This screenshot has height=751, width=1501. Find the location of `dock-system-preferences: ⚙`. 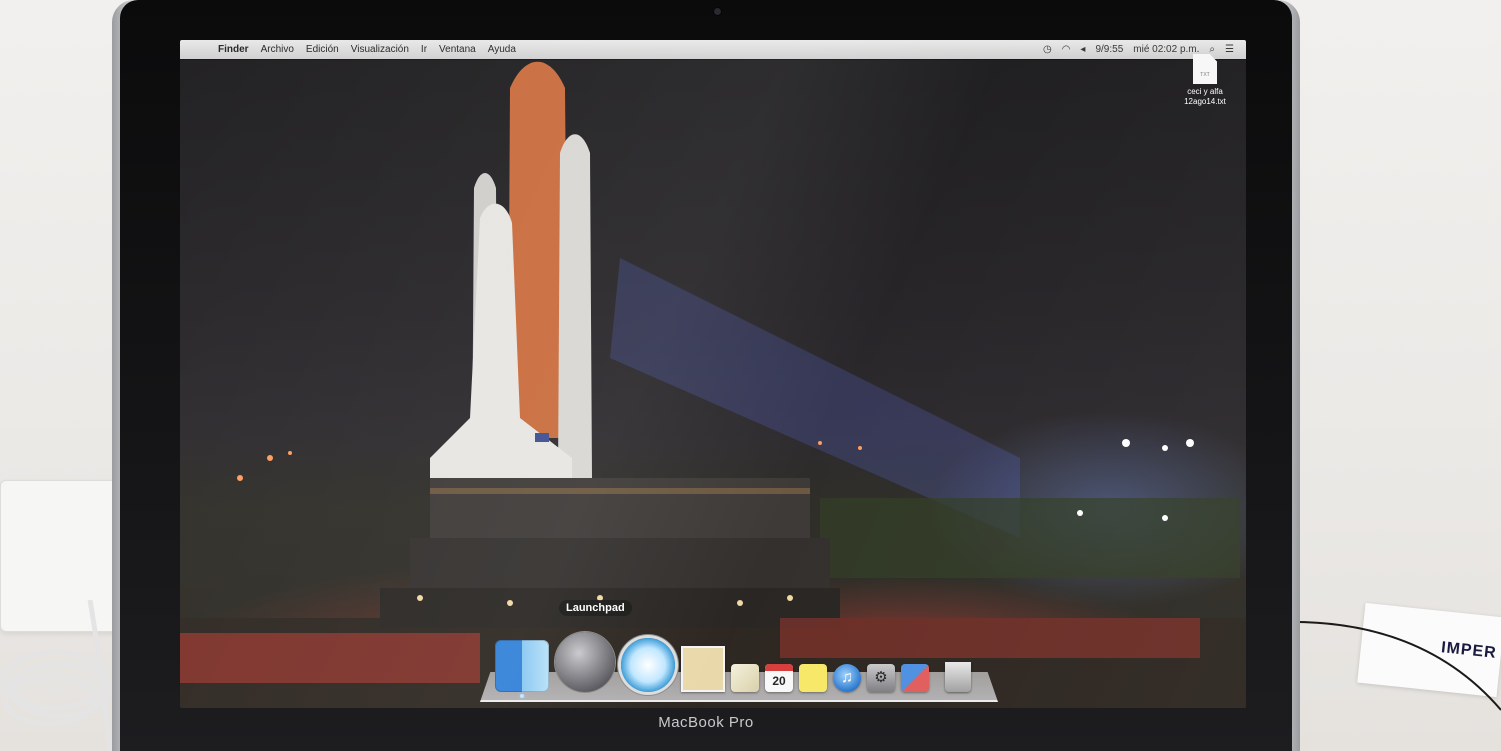

dock-system-preferences: ⚙ is located at coordinates (881, 678).